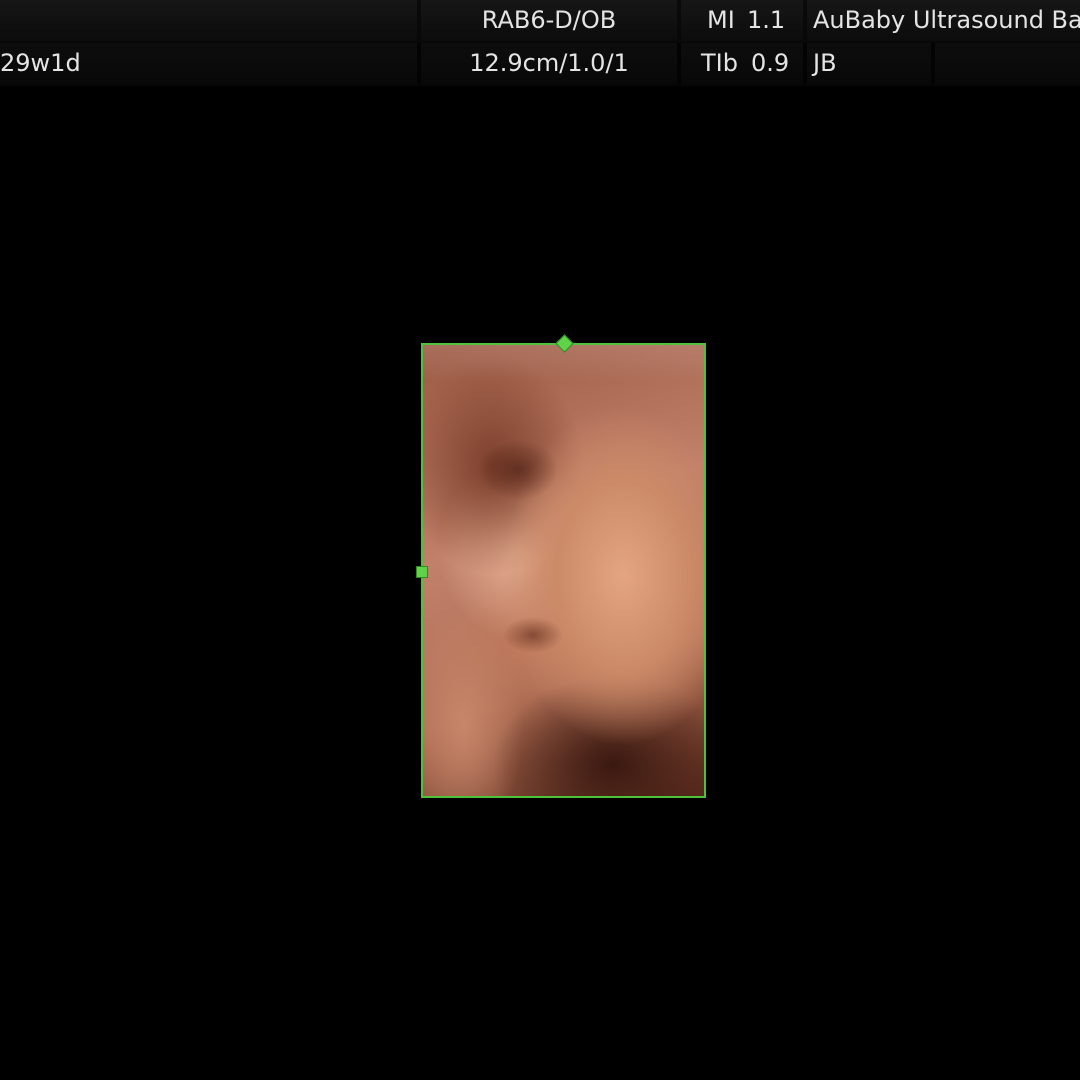 The height and width of the screenshot is (1080, 1080). I want to click on depth-freq: 12.9cm/1.0/1, so click(549, 63).